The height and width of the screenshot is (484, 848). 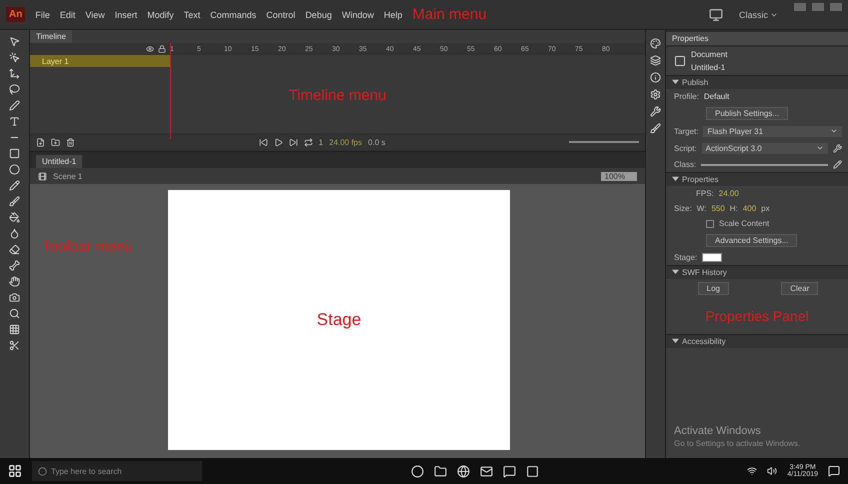 I want to click on target-select: Flash Player 31, so click(x=772, y=131).